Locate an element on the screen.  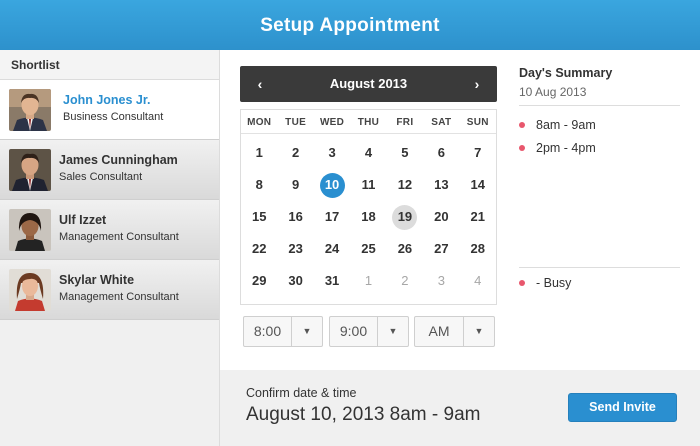
chevron-right-icon: › is located at coordinates (477, 84).